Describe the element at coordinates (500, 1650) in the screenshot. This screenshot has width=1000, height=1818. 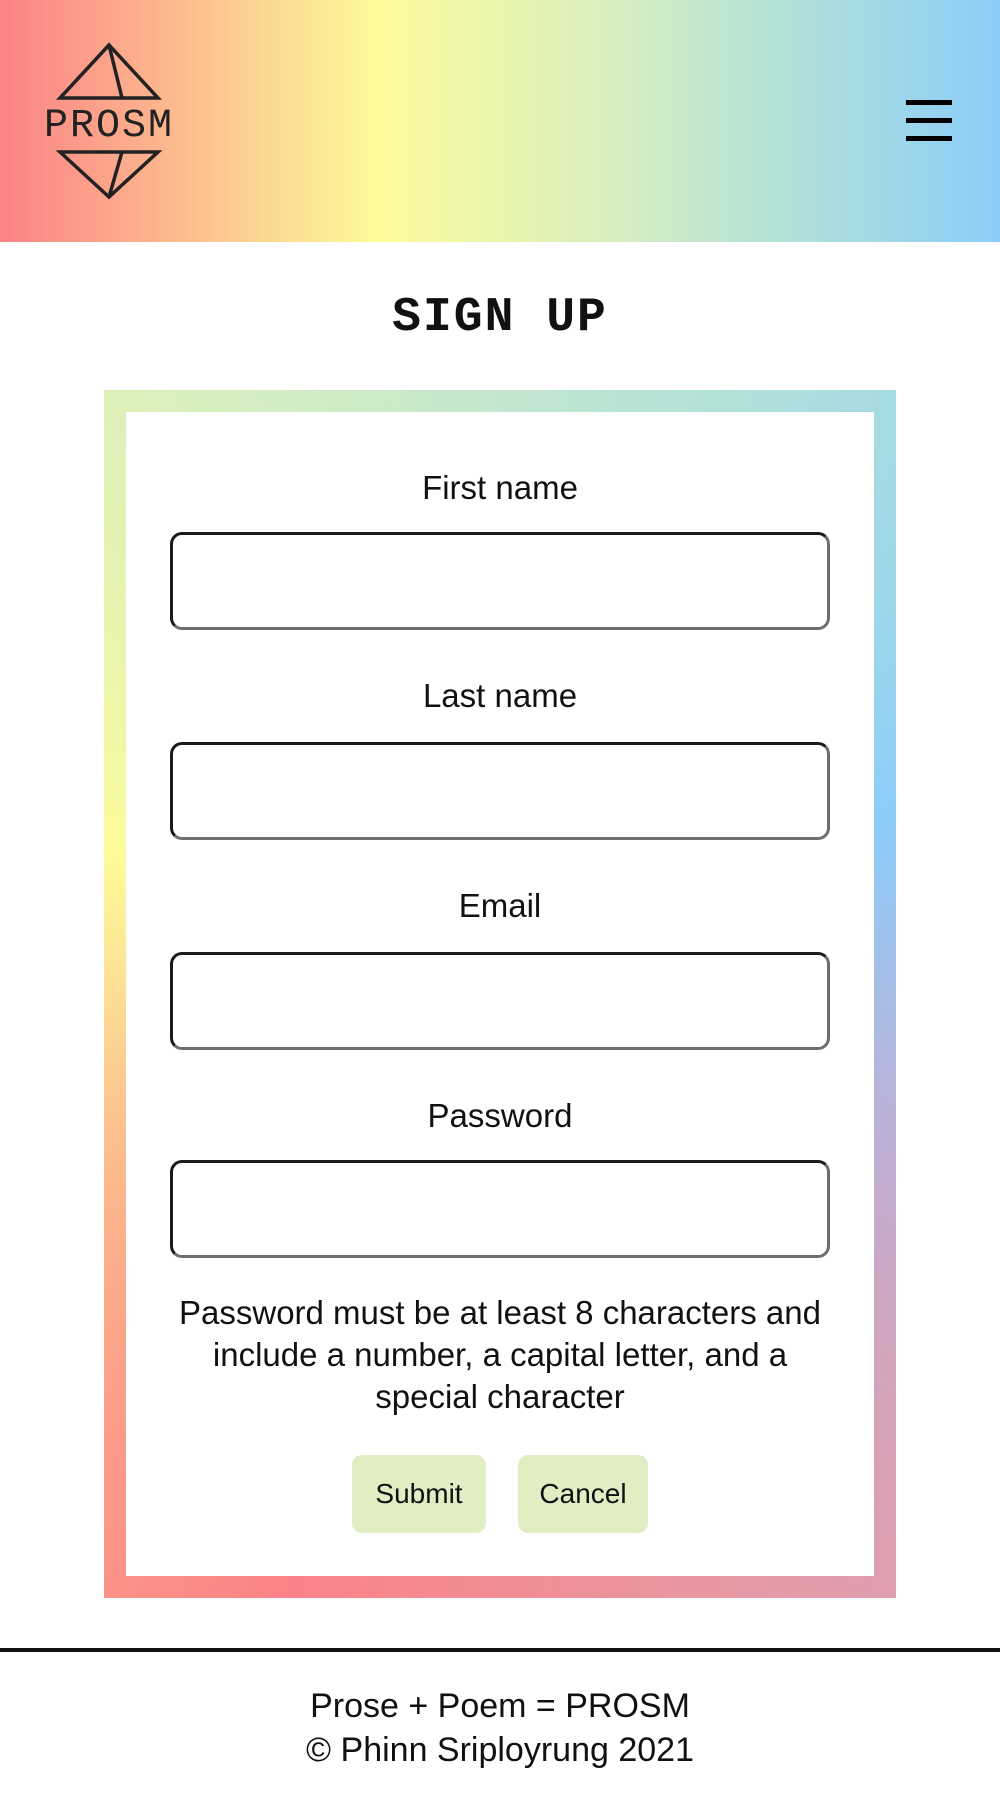
I see `footer-divider` at that location.